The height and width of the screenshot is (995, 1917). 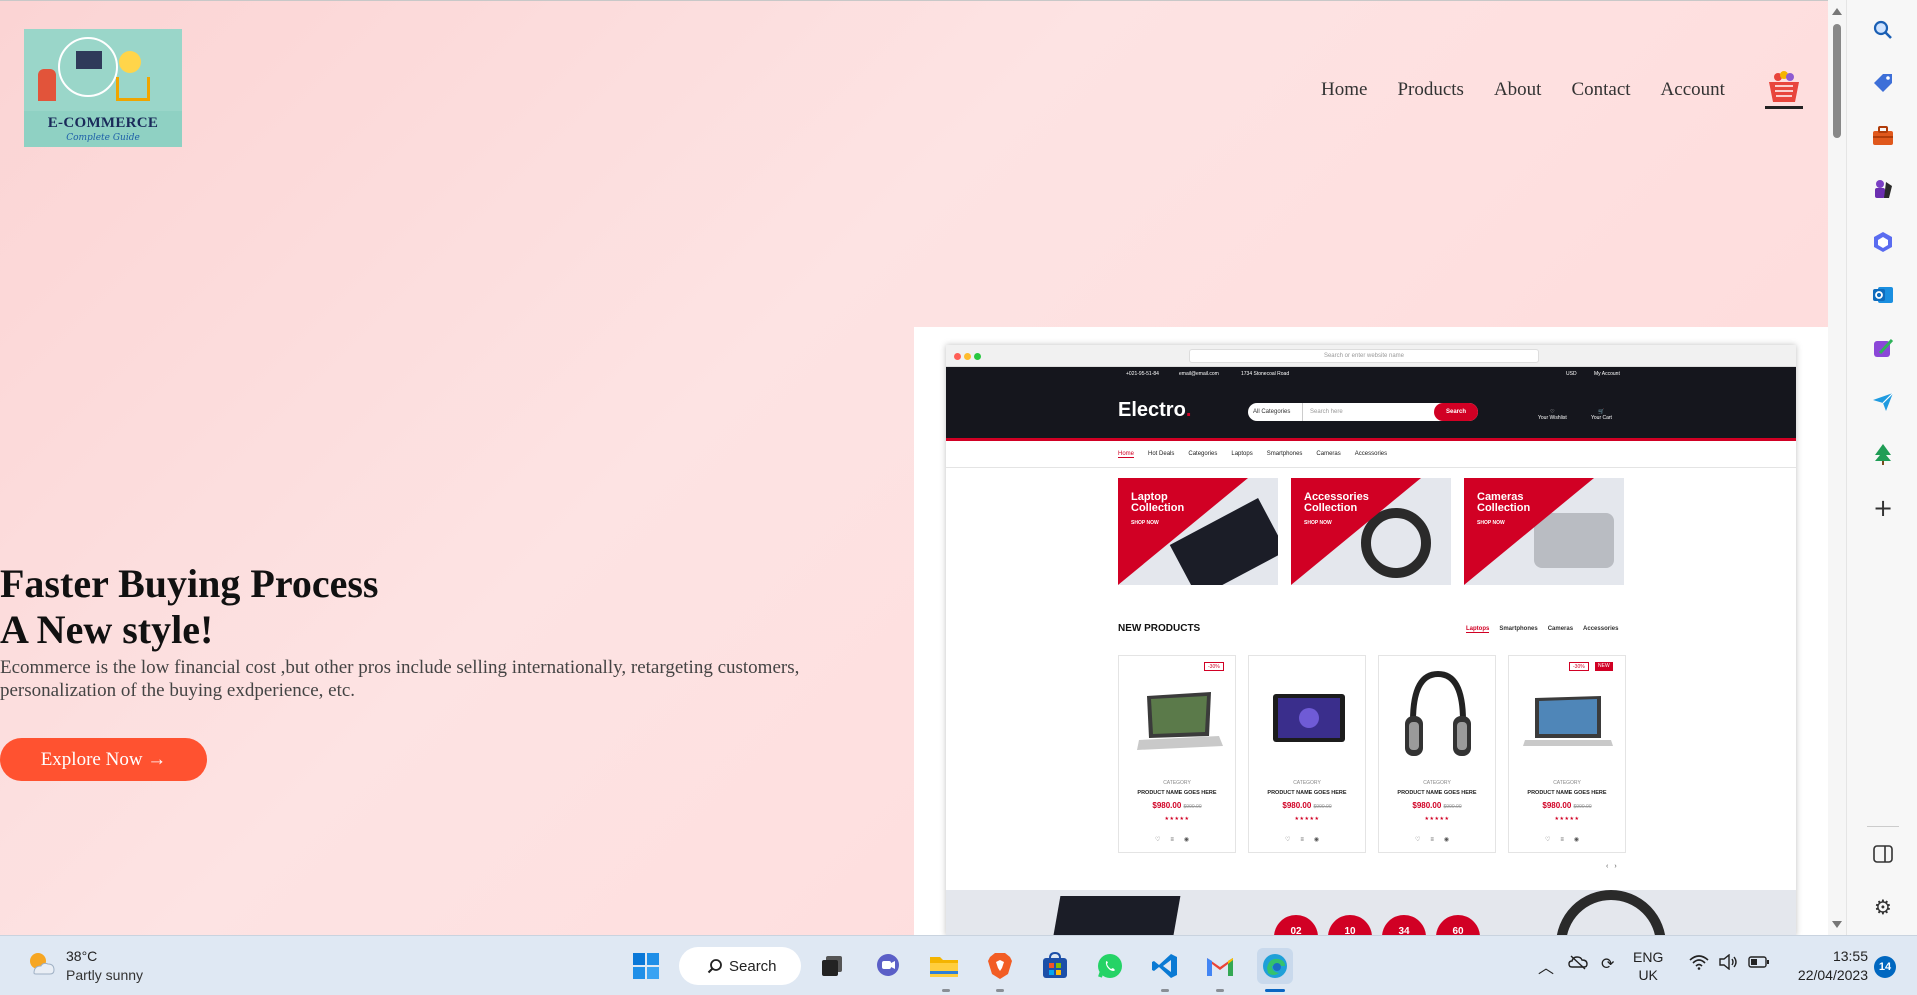 I want to click on scrollbar-thumb, so click(x=1837, y=81).